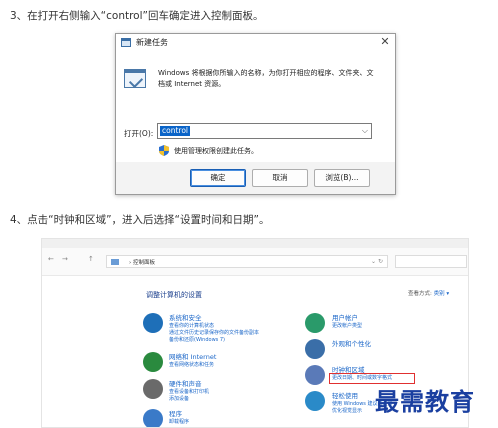  I want to click on category-link: 查看设备和打印机, so click(189, 391).